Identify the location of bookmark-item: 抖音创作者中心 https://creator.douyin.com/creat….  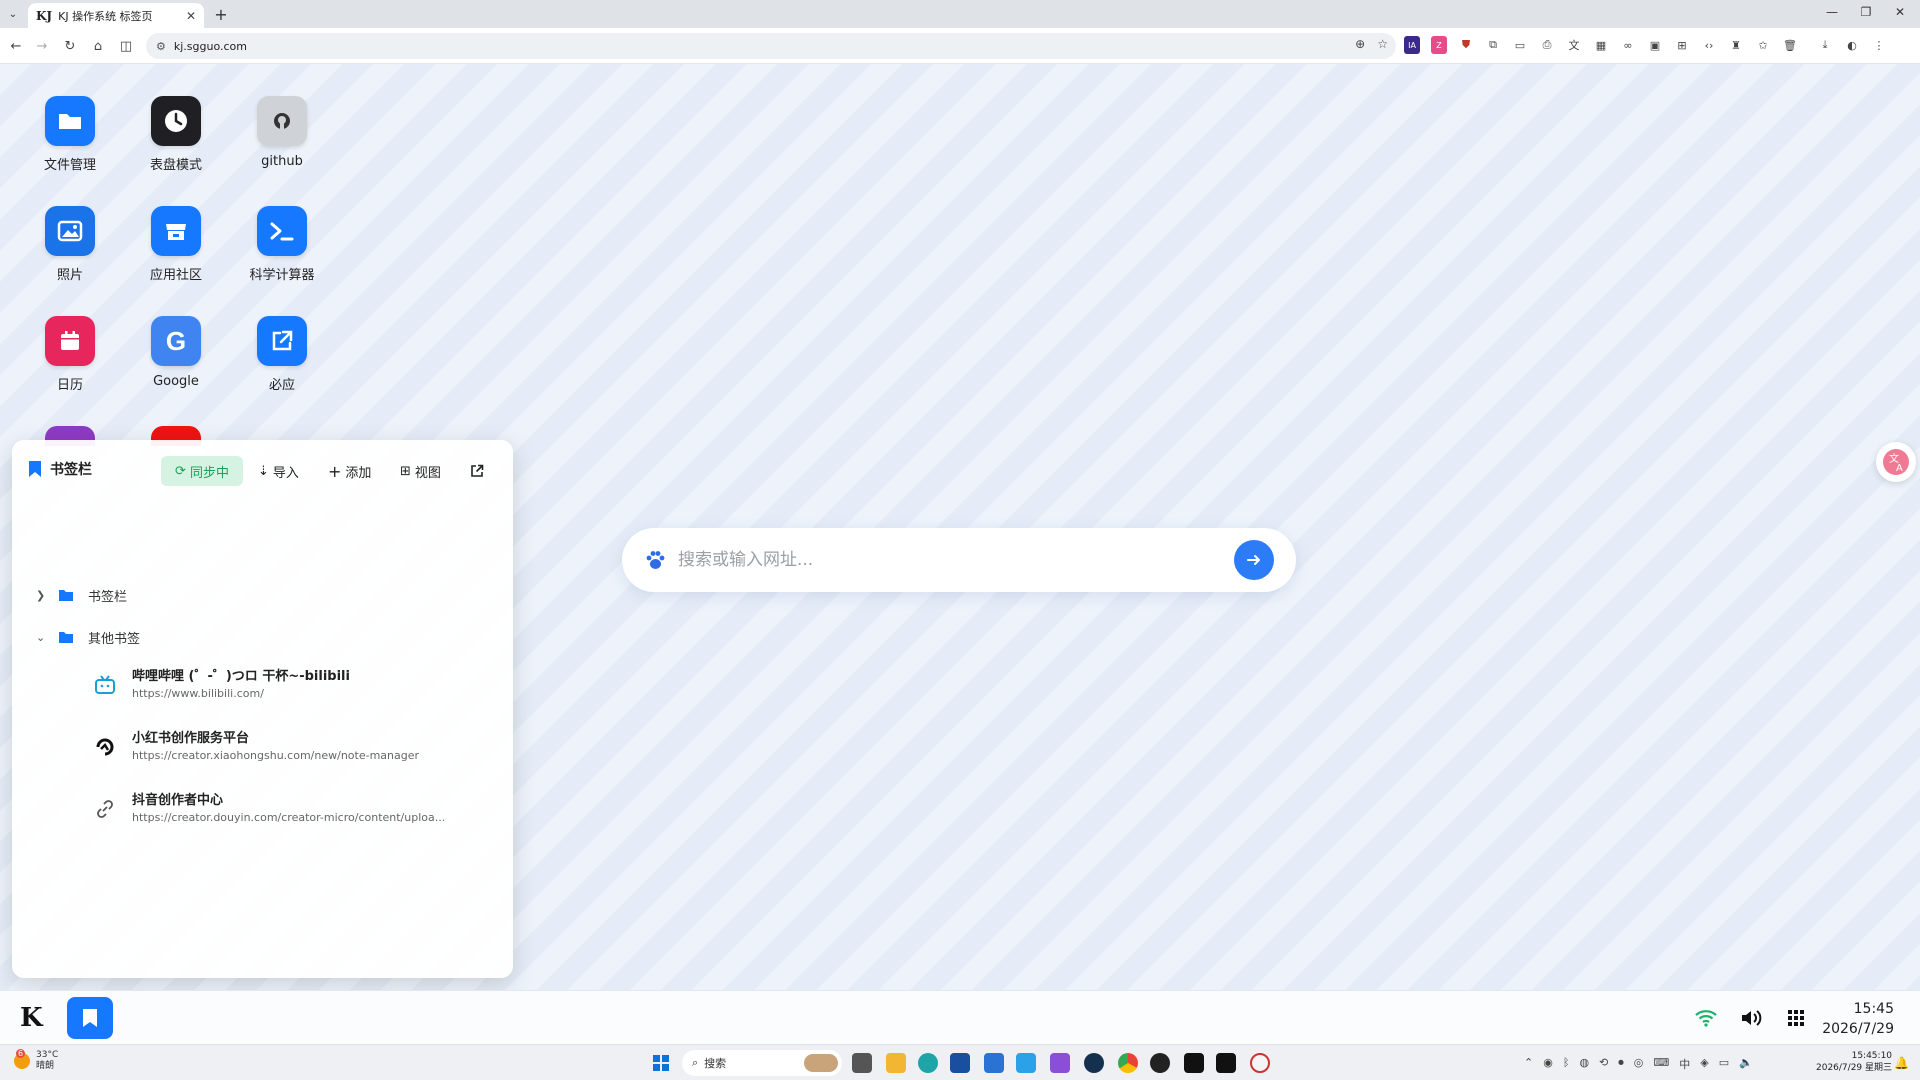
(268, 809).